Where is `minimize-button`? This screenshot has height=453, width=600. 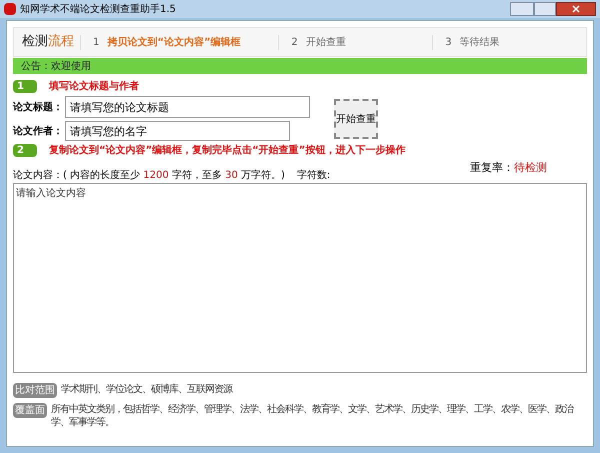 minimize-button is located at coordinates (522, 9).